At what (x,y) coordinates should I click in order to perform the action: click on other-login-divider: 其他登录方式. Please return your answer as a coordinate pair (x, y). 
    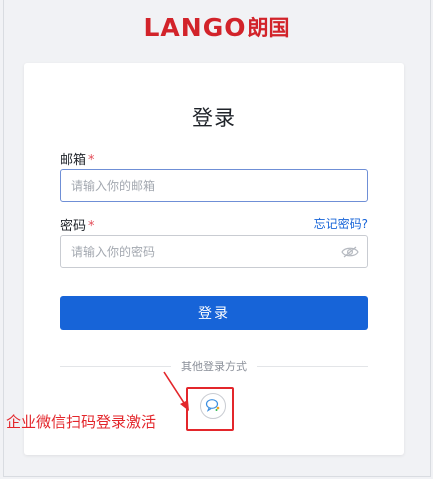
    Looking at the image, I should click on (214, 366).